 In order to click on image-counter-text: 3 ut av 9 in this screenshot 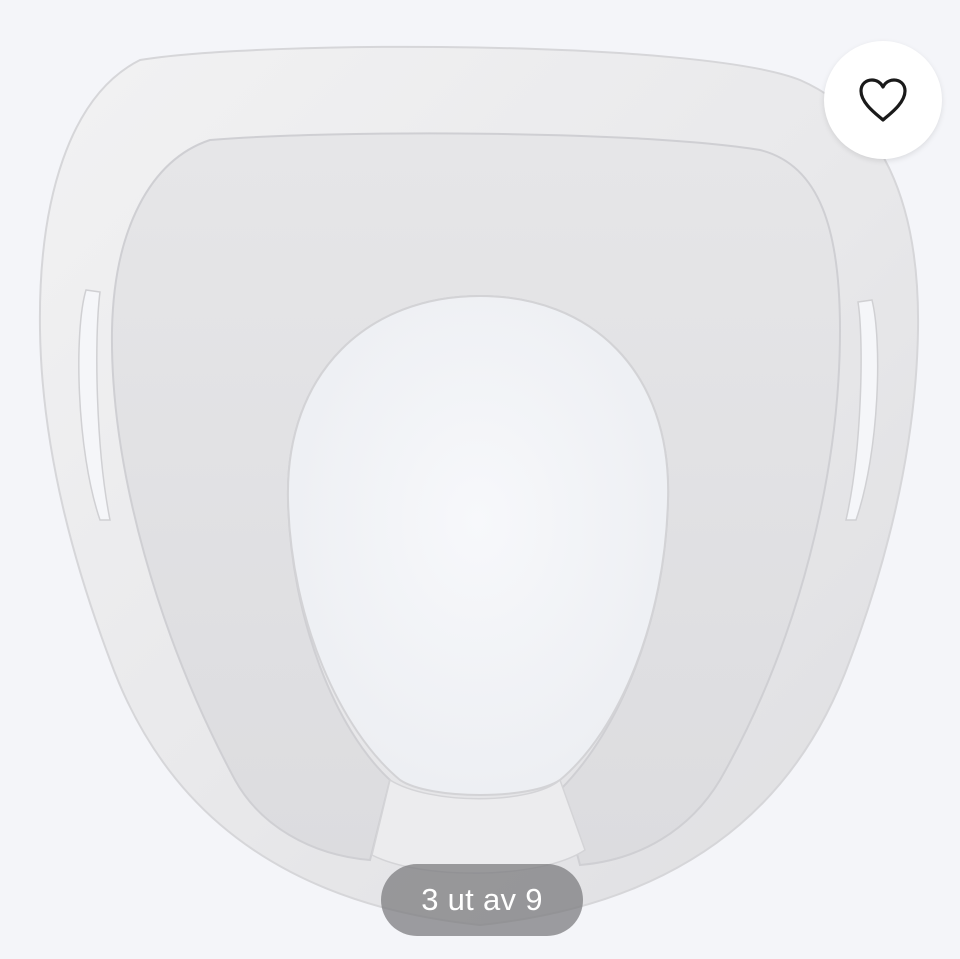, I will do `click(482, 899)`.